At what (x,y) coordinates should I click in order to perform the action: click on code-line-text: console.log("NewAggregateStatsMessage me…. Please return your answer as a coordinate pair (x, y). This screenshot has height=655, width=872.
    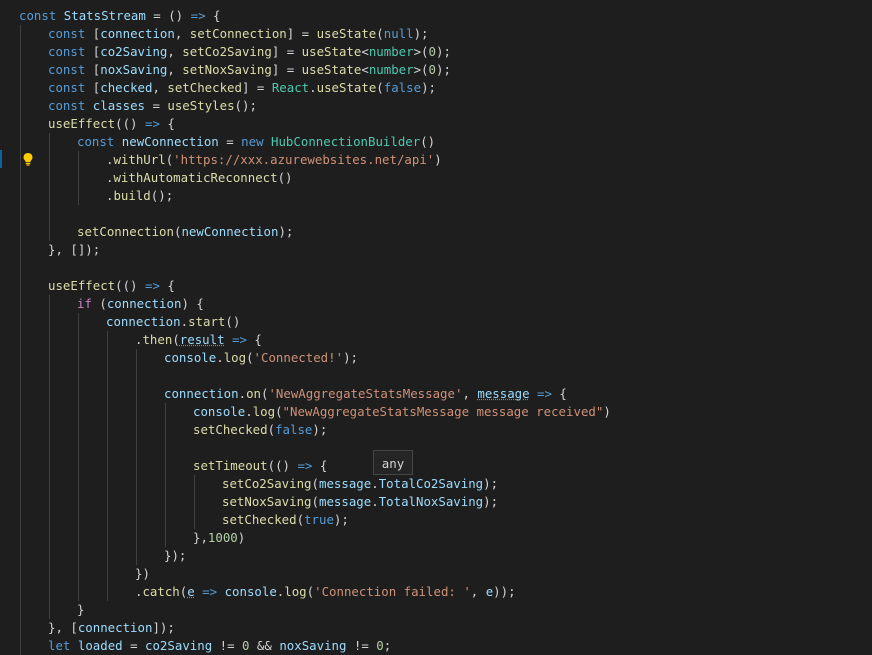
    Looking at the image, I should click on (402, 412).